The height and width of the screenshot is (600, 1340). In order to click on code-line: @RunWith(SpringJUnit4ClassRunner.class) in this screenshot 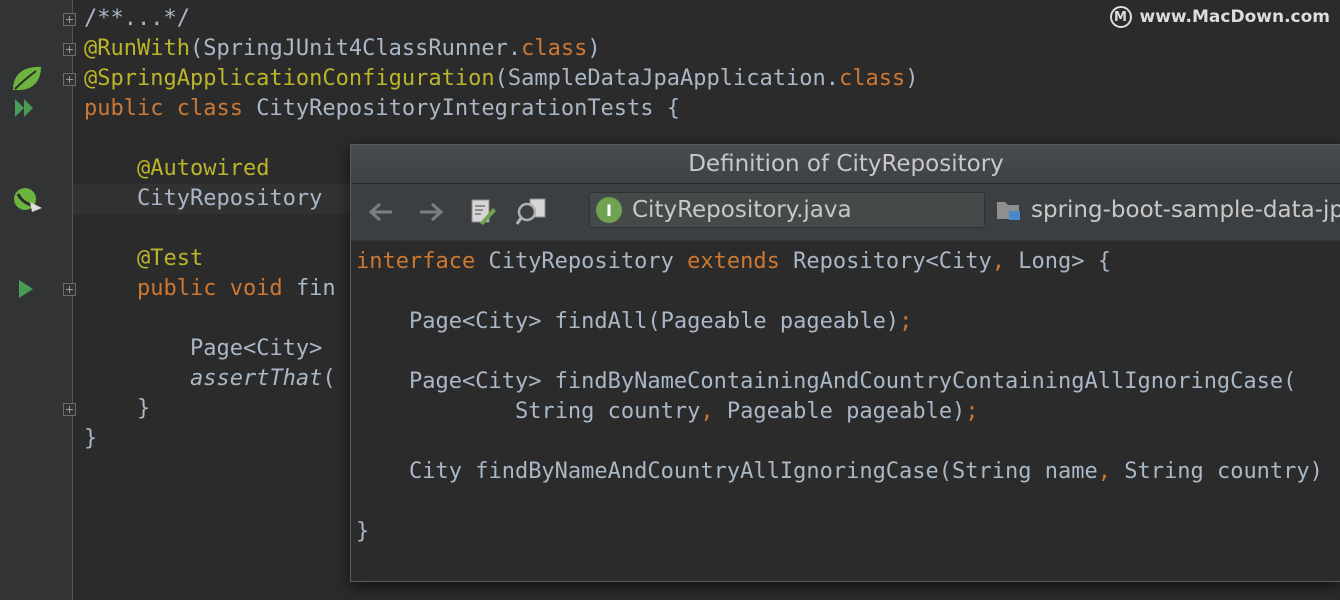, I will do `click(342, 49)`.